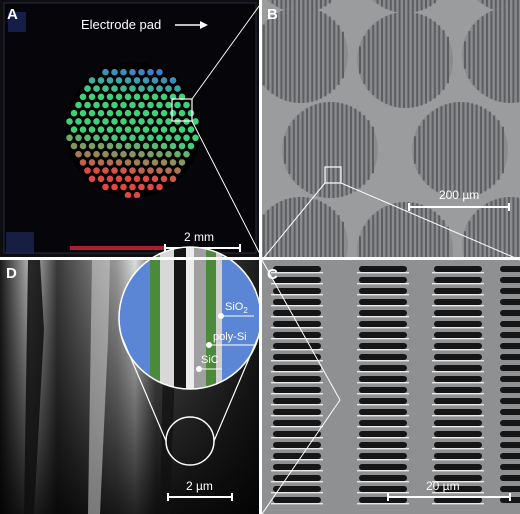  Describe the element at coordinates (199, 237) in the screenshot. I see `scale-label-a: 2 mm` at that location.